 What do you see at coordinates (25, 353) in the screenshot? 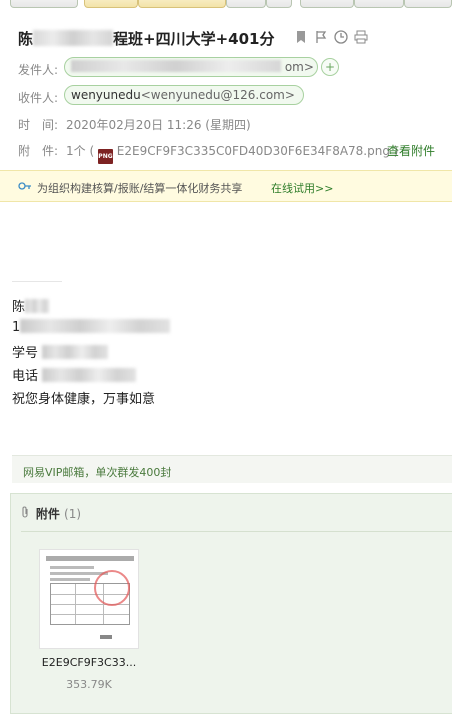
I see `student-id-label: 学号` at bounding box center [25, 353].